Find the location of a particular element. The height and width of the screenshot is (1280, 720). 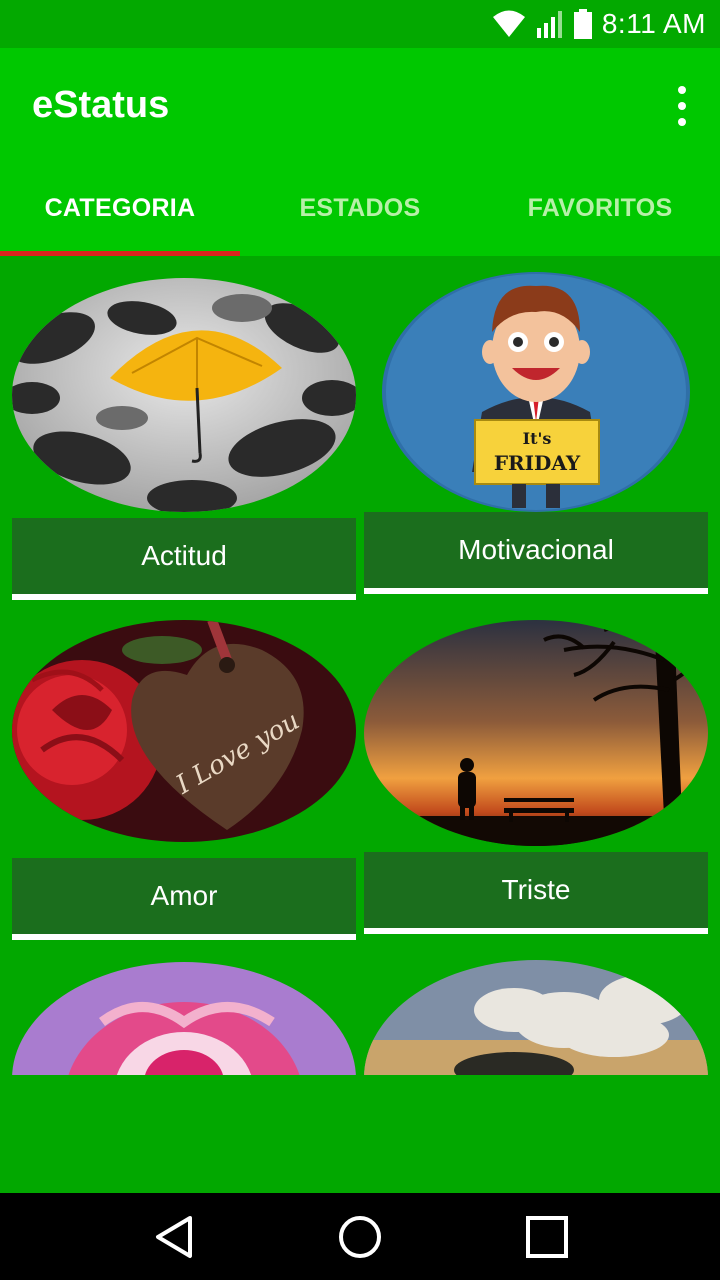

umbrellas-image is located at coordinates (184, 395).